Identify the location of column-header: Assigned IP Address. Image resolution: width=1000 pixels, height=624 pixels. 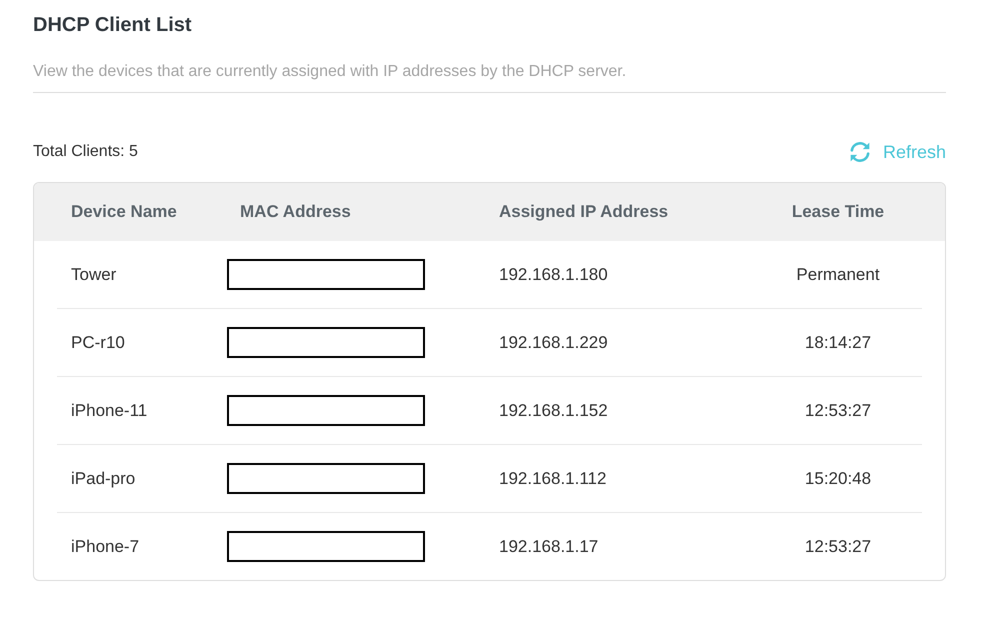
(584, 212).